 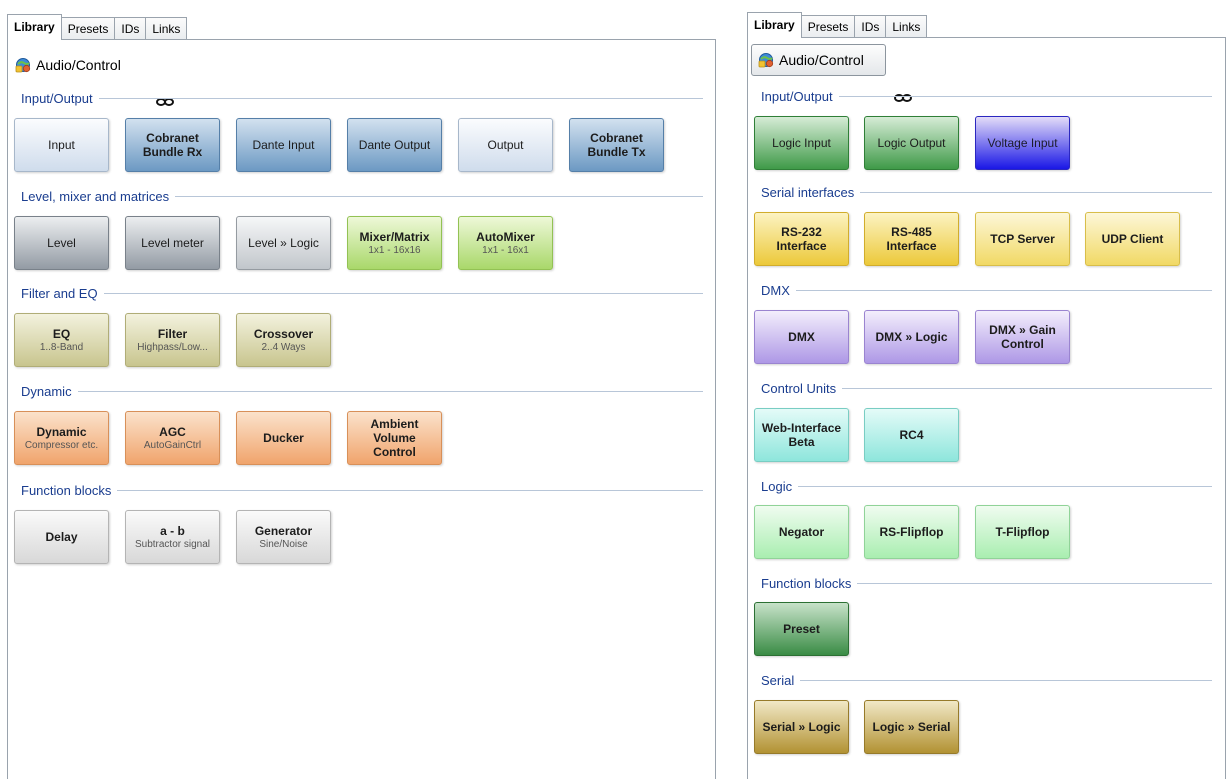 What do you see at coordinates (394, 438) in the screenshot?
I see `block-ambient-volume-control: Ambient Volume Control` at bounding box center [394, 438].